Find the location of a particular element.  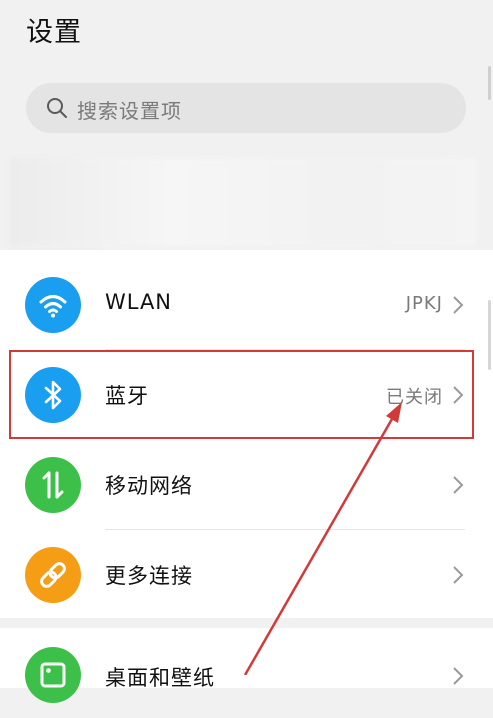

blurred-banner is located at coordinates (243, 202).